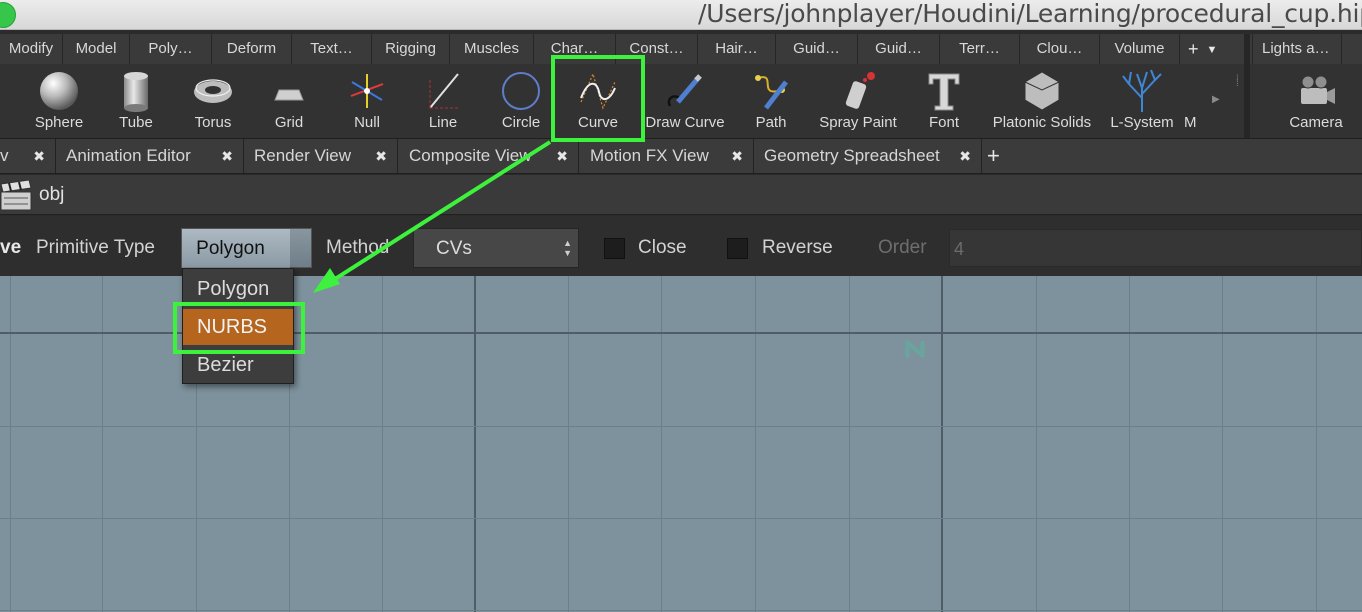  I want to click on torus-icon, so click(213, 91).